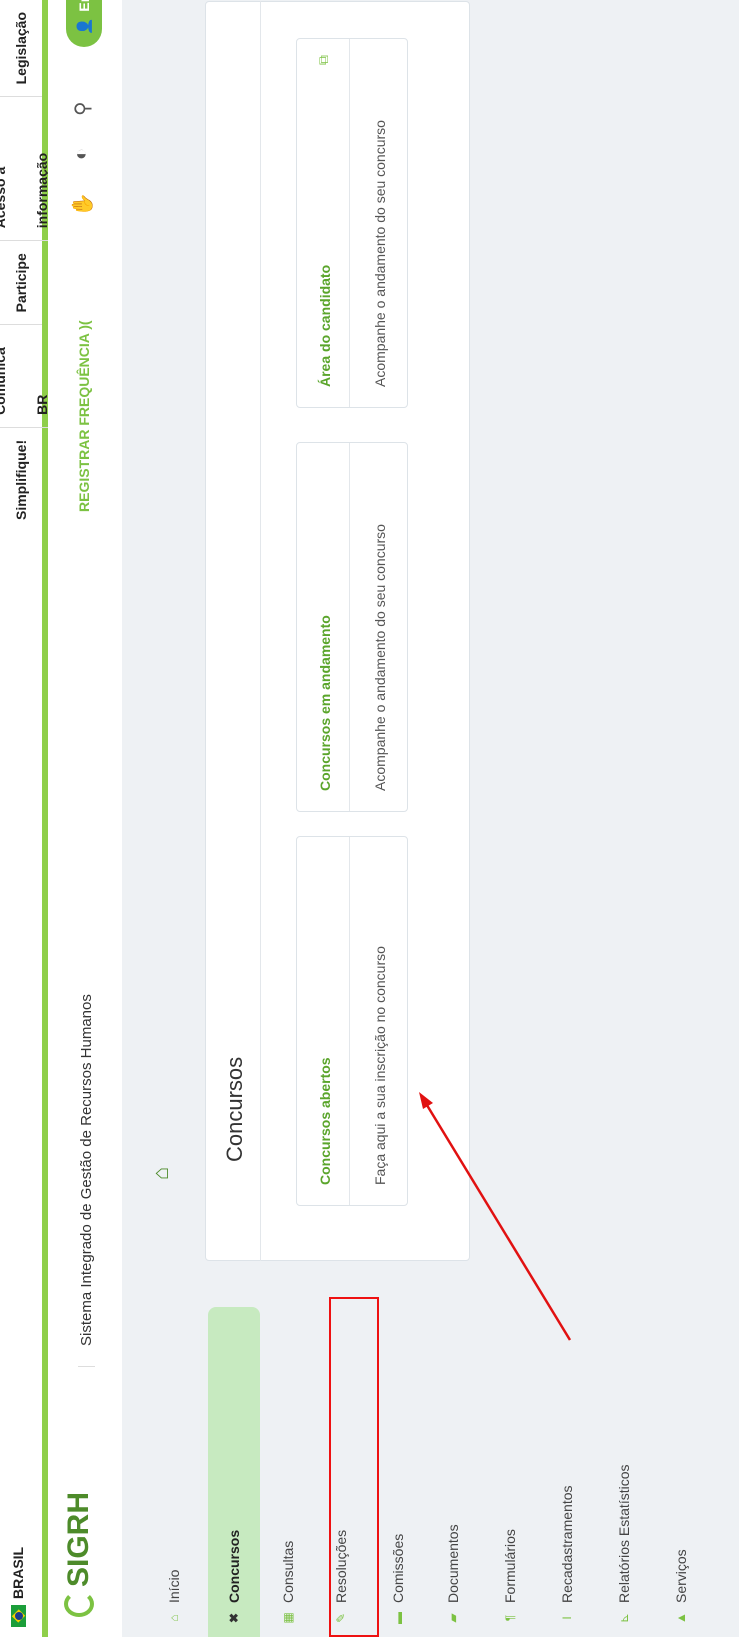 The height and width of the screenshot is (1637, 739). What do you see at coordinates (567, 1544) in the screenshot?
I see `sidebar-item-label: Recadastramentos` at bounding box center [567, 1544].